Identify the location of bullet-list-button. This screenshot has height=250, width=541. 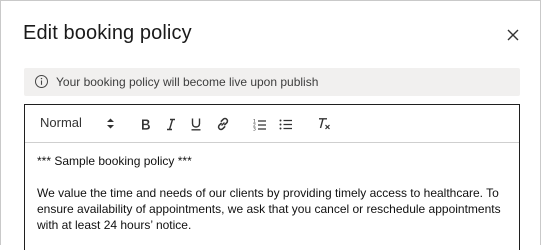
(286, 124).